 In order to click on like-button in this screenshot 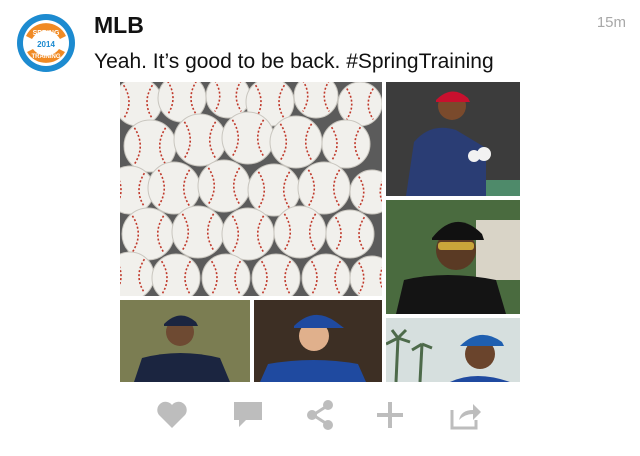, I will do `click(172, 415)`.